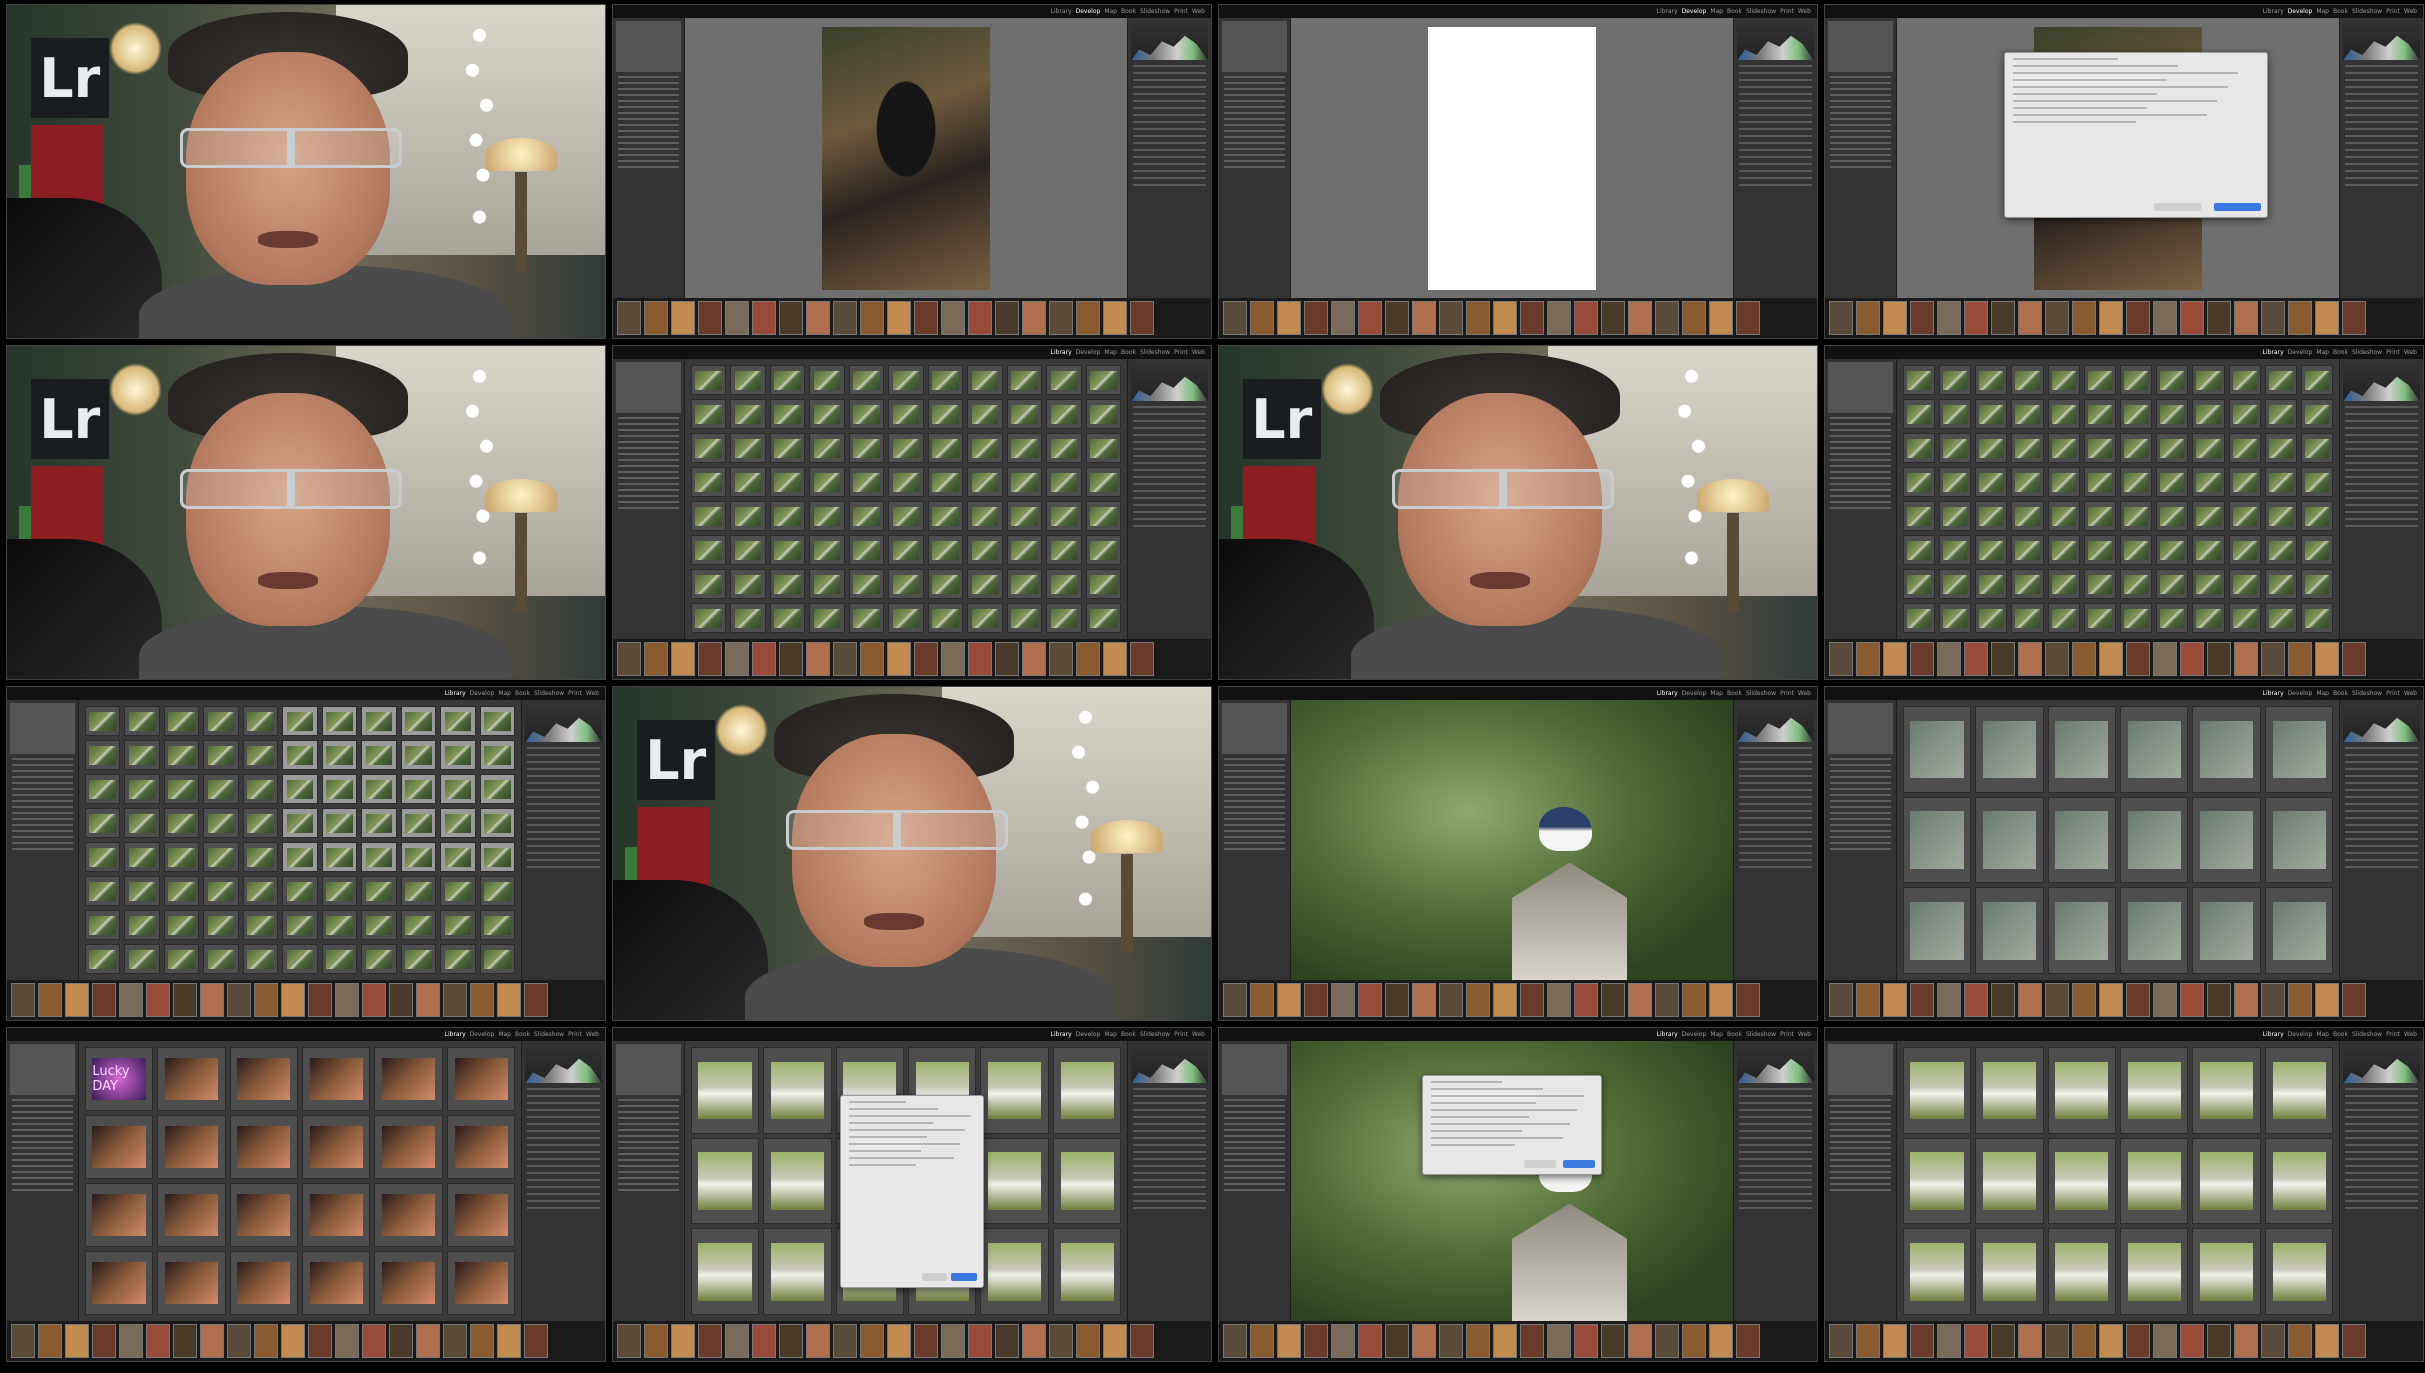 This screenshot has width=2425, height=1373. What do you see at coordinates (1787, 1034) in the screenshot?
I see `module-tab-print: Print` at bounding box center [1787, 1034].